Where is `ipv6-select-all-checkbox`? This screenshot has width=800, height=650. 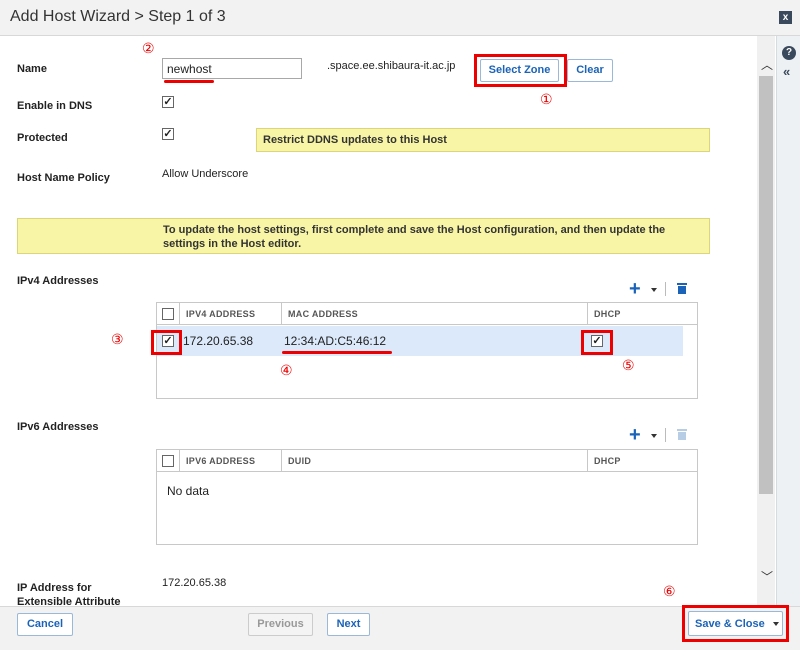
ipv6-select-all-checkbox is located at coordinates (168, 461).